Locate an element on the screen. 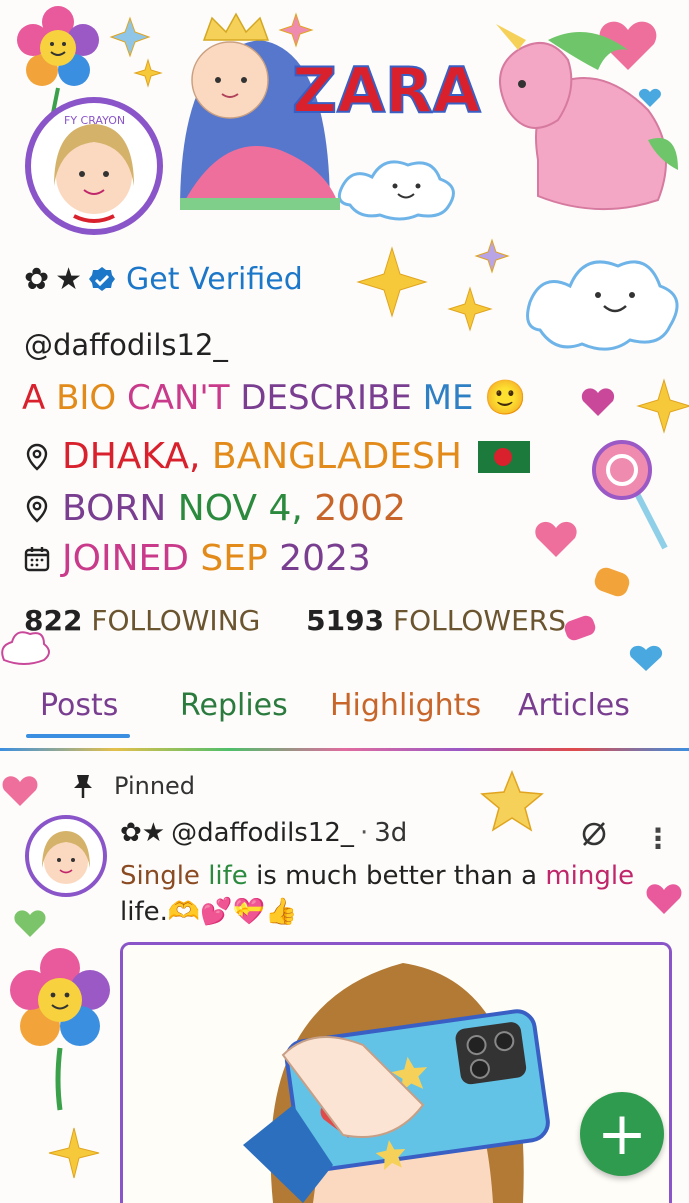 The image size is (689, 1203). unicorn-doodle is located at coordinates (587, 117).